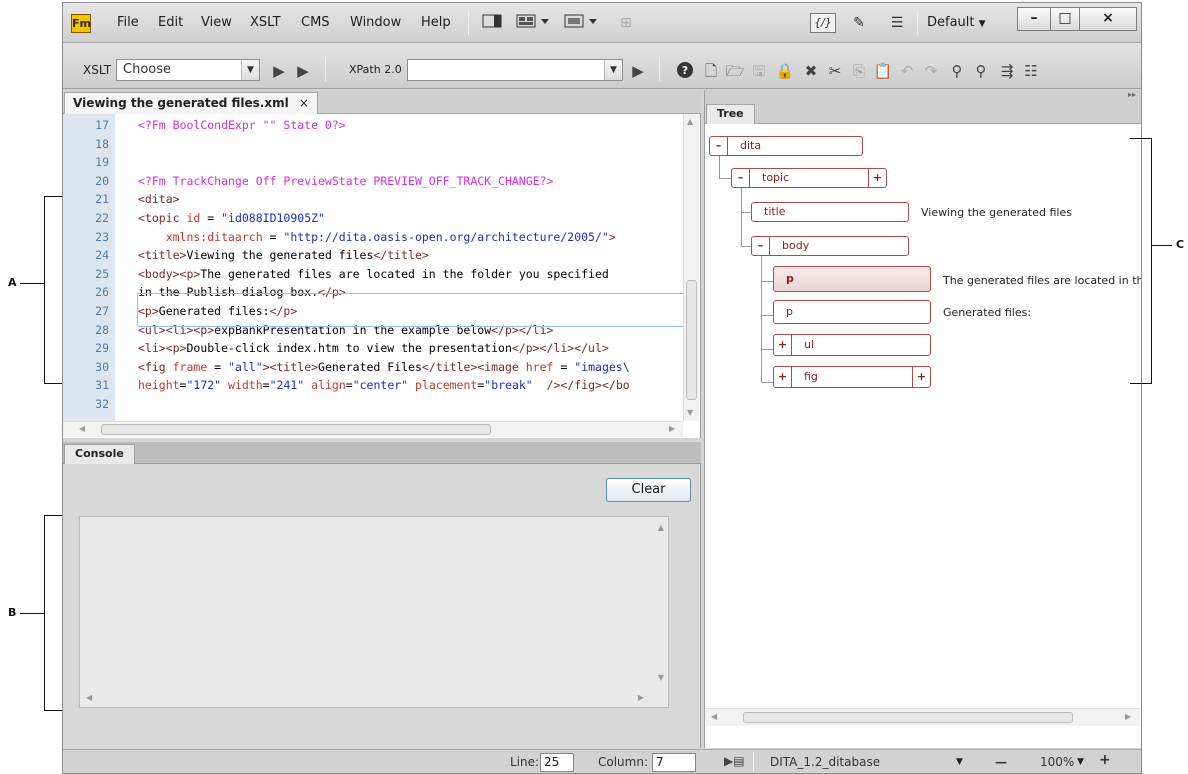 Image resolution: width=1188 pixels, height=774 pixels. I want to click on editor-horizontal-scrollbar: ◀ ▶, so click(373, 429).